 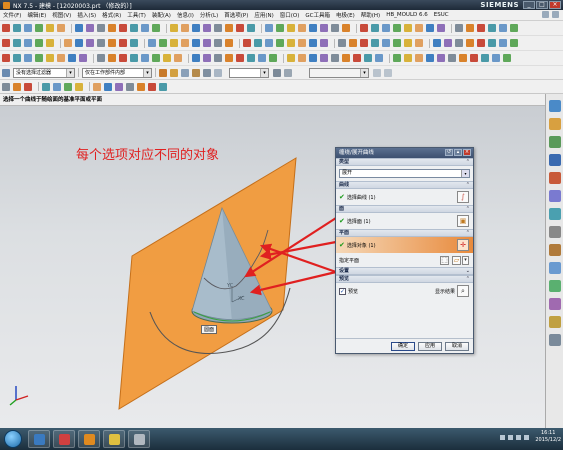 What do you see at coordinates (388, 72) in the screenshot?
I see `path-icon` at bounding box center [388, 72].